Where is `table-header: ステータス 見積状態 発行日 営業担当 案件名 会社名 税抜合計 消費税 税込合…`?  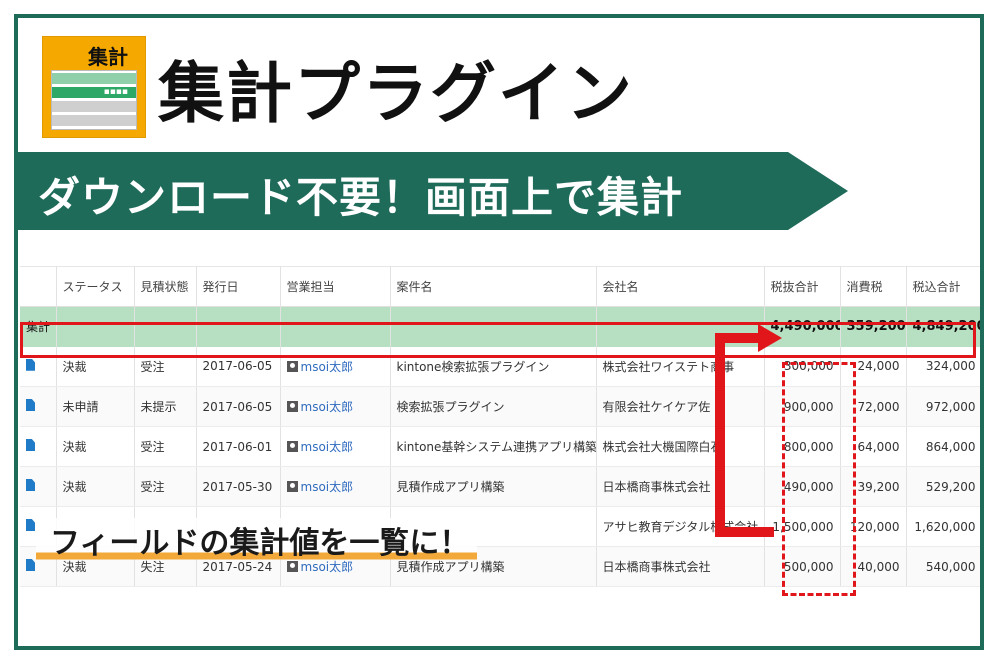 table-header: ステータス 見積状態 発行日 営業担当 案件名 会社名 税抜合計 消費税 税込合… is located at coordinates (500, 286).